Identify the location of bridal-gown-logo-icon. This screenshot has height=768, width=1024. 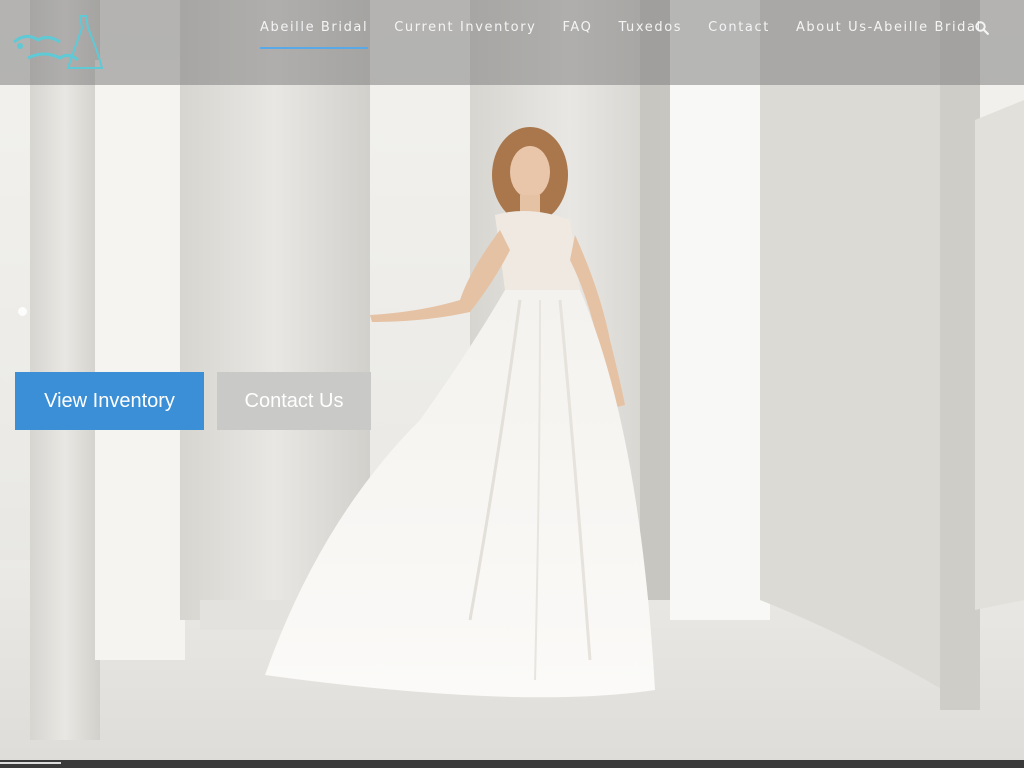
(56, 42).